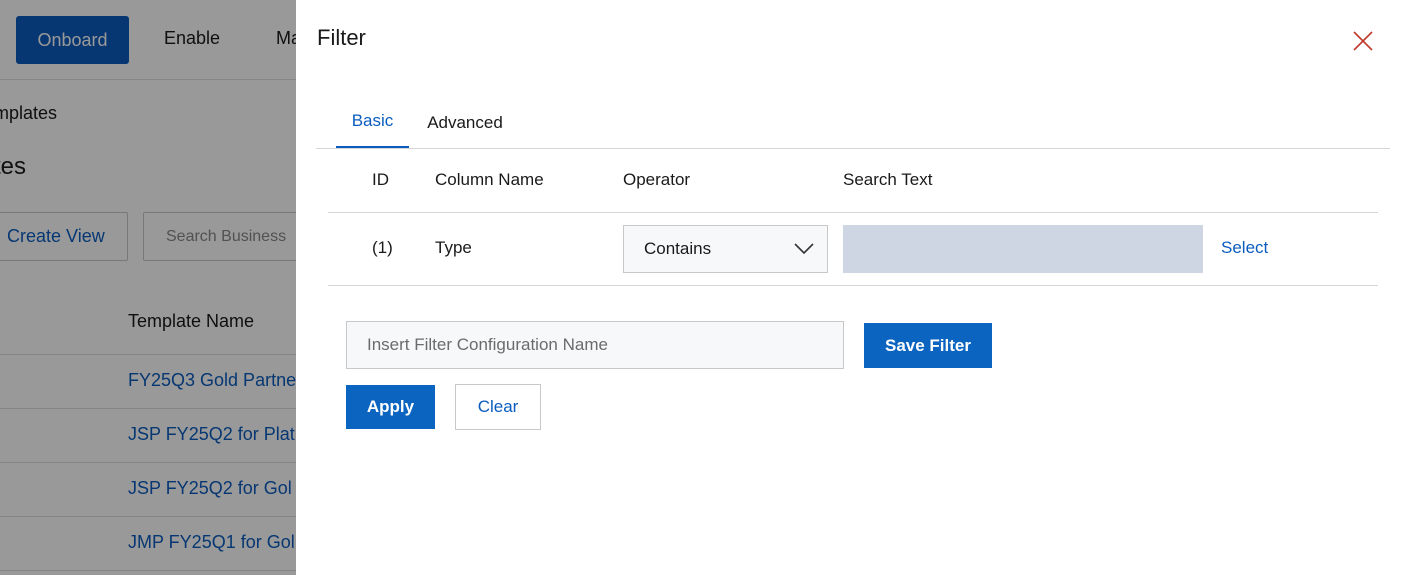  What do you see at coordinates (657, 179) in the screenshot?
I see `column-header-operator: Operator` at bounding box center [657, 179].